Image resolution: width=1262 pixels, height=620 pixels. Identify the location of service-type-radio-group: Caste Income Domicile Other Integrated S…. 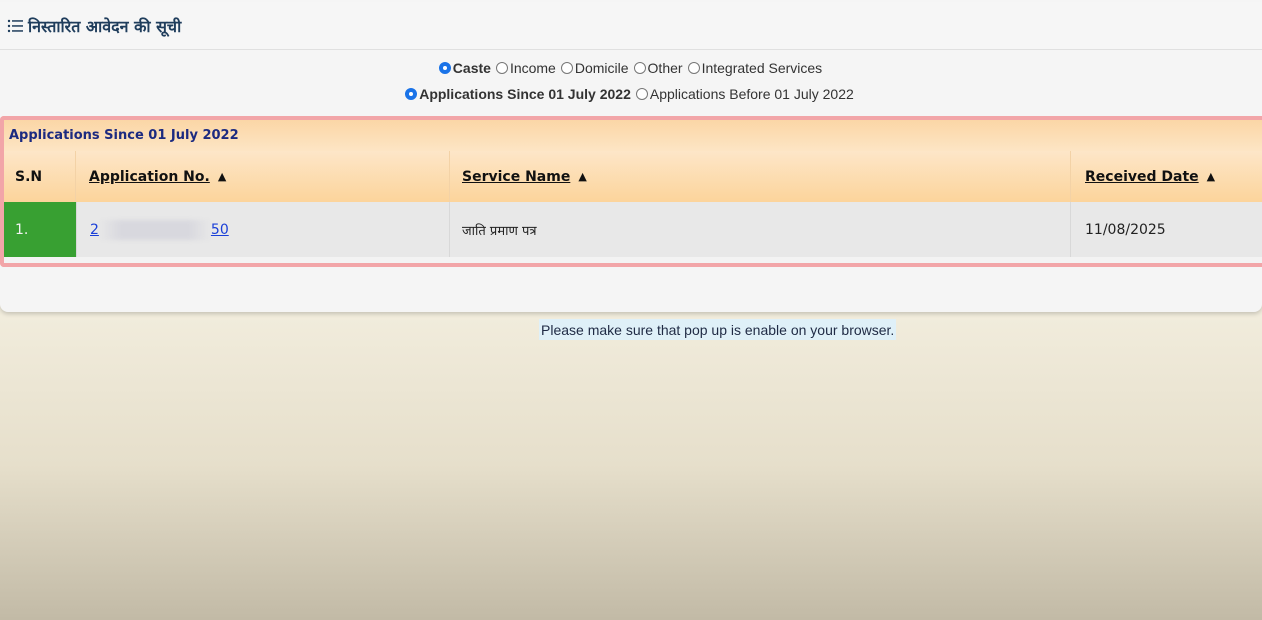
(631, 68).